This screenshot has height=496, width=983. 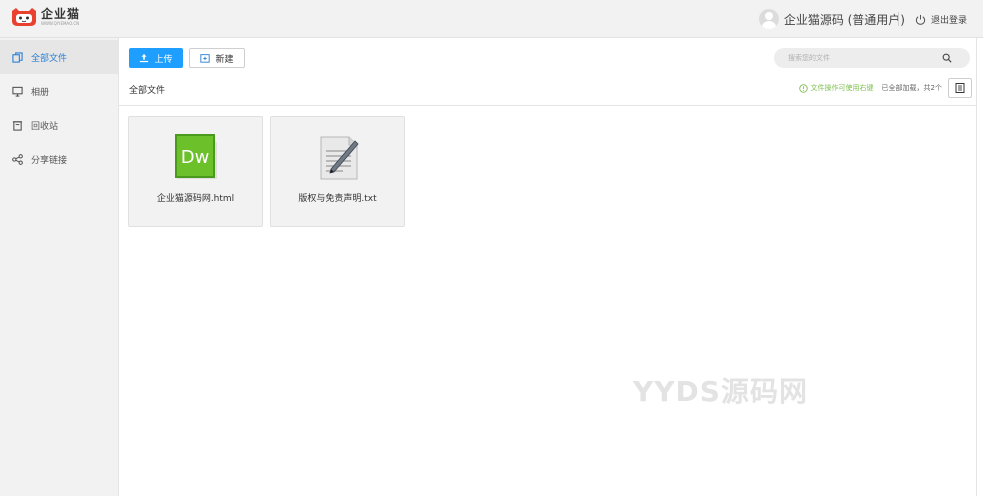 I want to click on view-toggle-button, so click(x=960, y=88).